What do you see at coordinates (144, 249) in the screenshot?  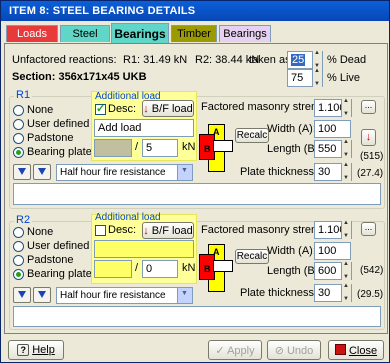 I see `r2-desc-input` at bounding box center [144, 249].